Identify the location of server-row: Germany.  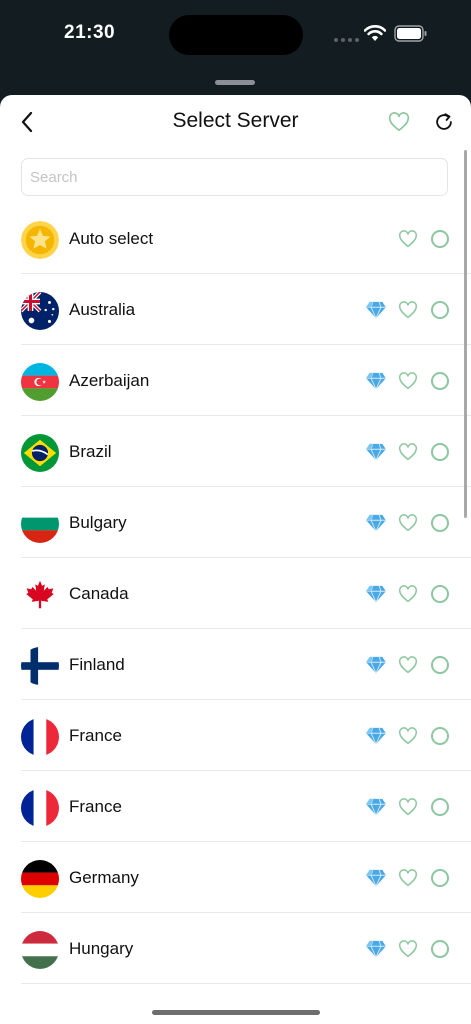
(235, 877).